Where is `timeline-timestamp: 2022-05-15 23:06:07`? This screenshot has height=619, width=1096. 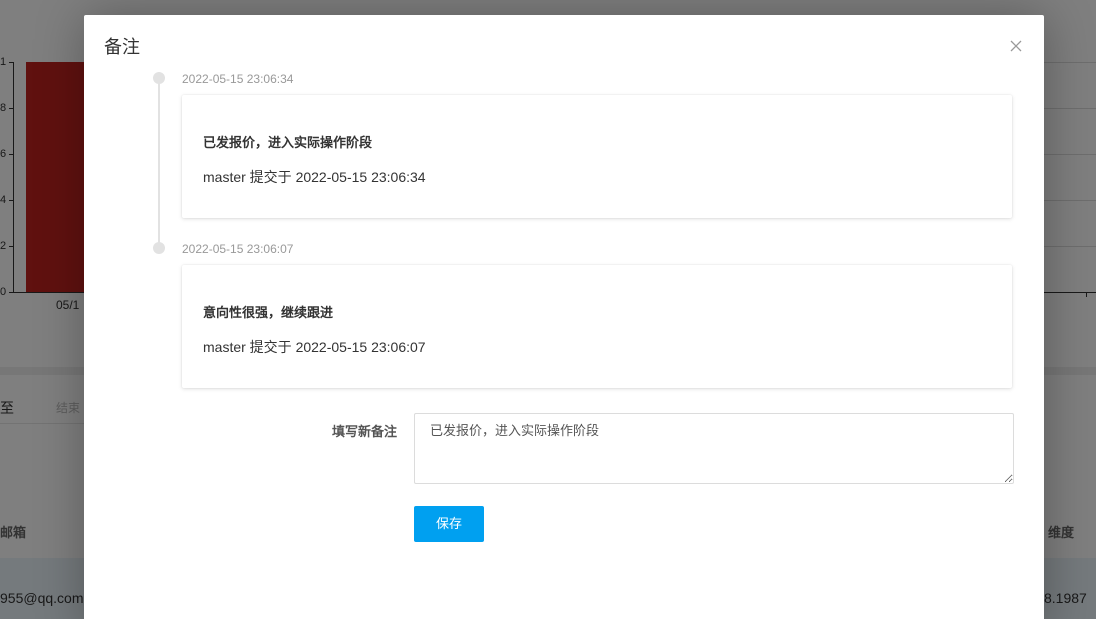 timeline-timestamp: 2022-05-15 23:06:07 is located at coordinates (238, 249).